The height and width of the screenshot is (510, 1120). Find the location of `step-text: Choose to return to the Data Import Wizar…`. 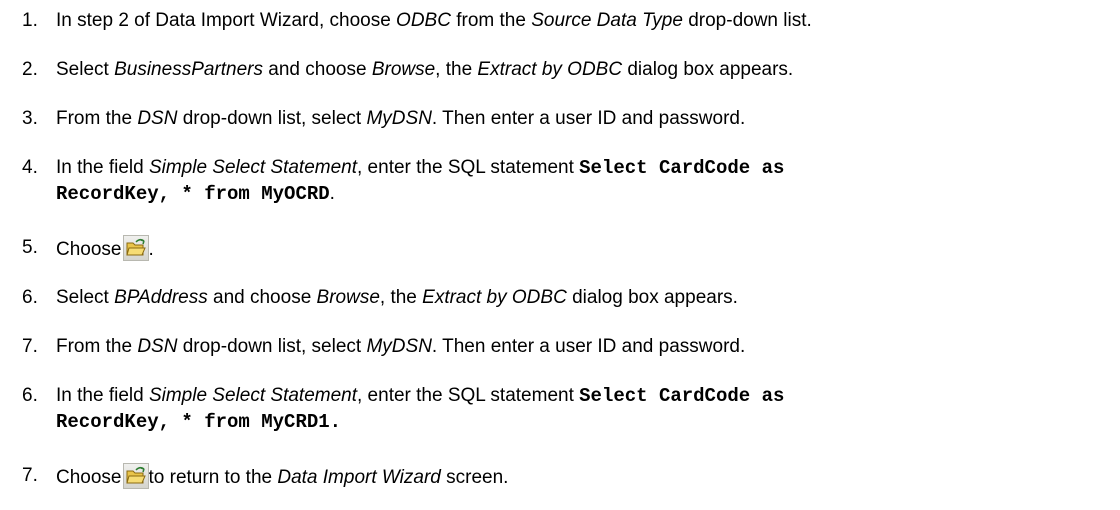

step-text: Choose to return to the Data Import Wizar… is located at coordinates (586, 476).